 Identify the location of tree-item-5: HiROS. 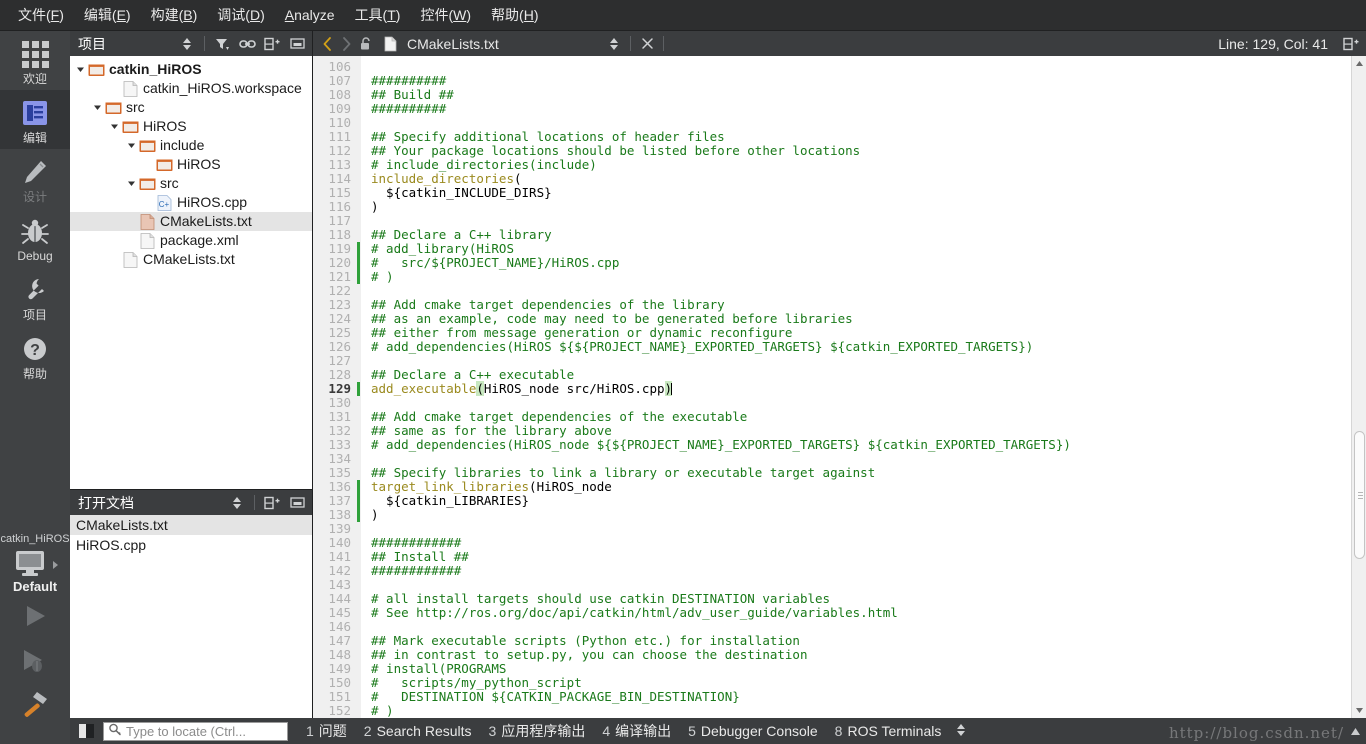
(191, 164).